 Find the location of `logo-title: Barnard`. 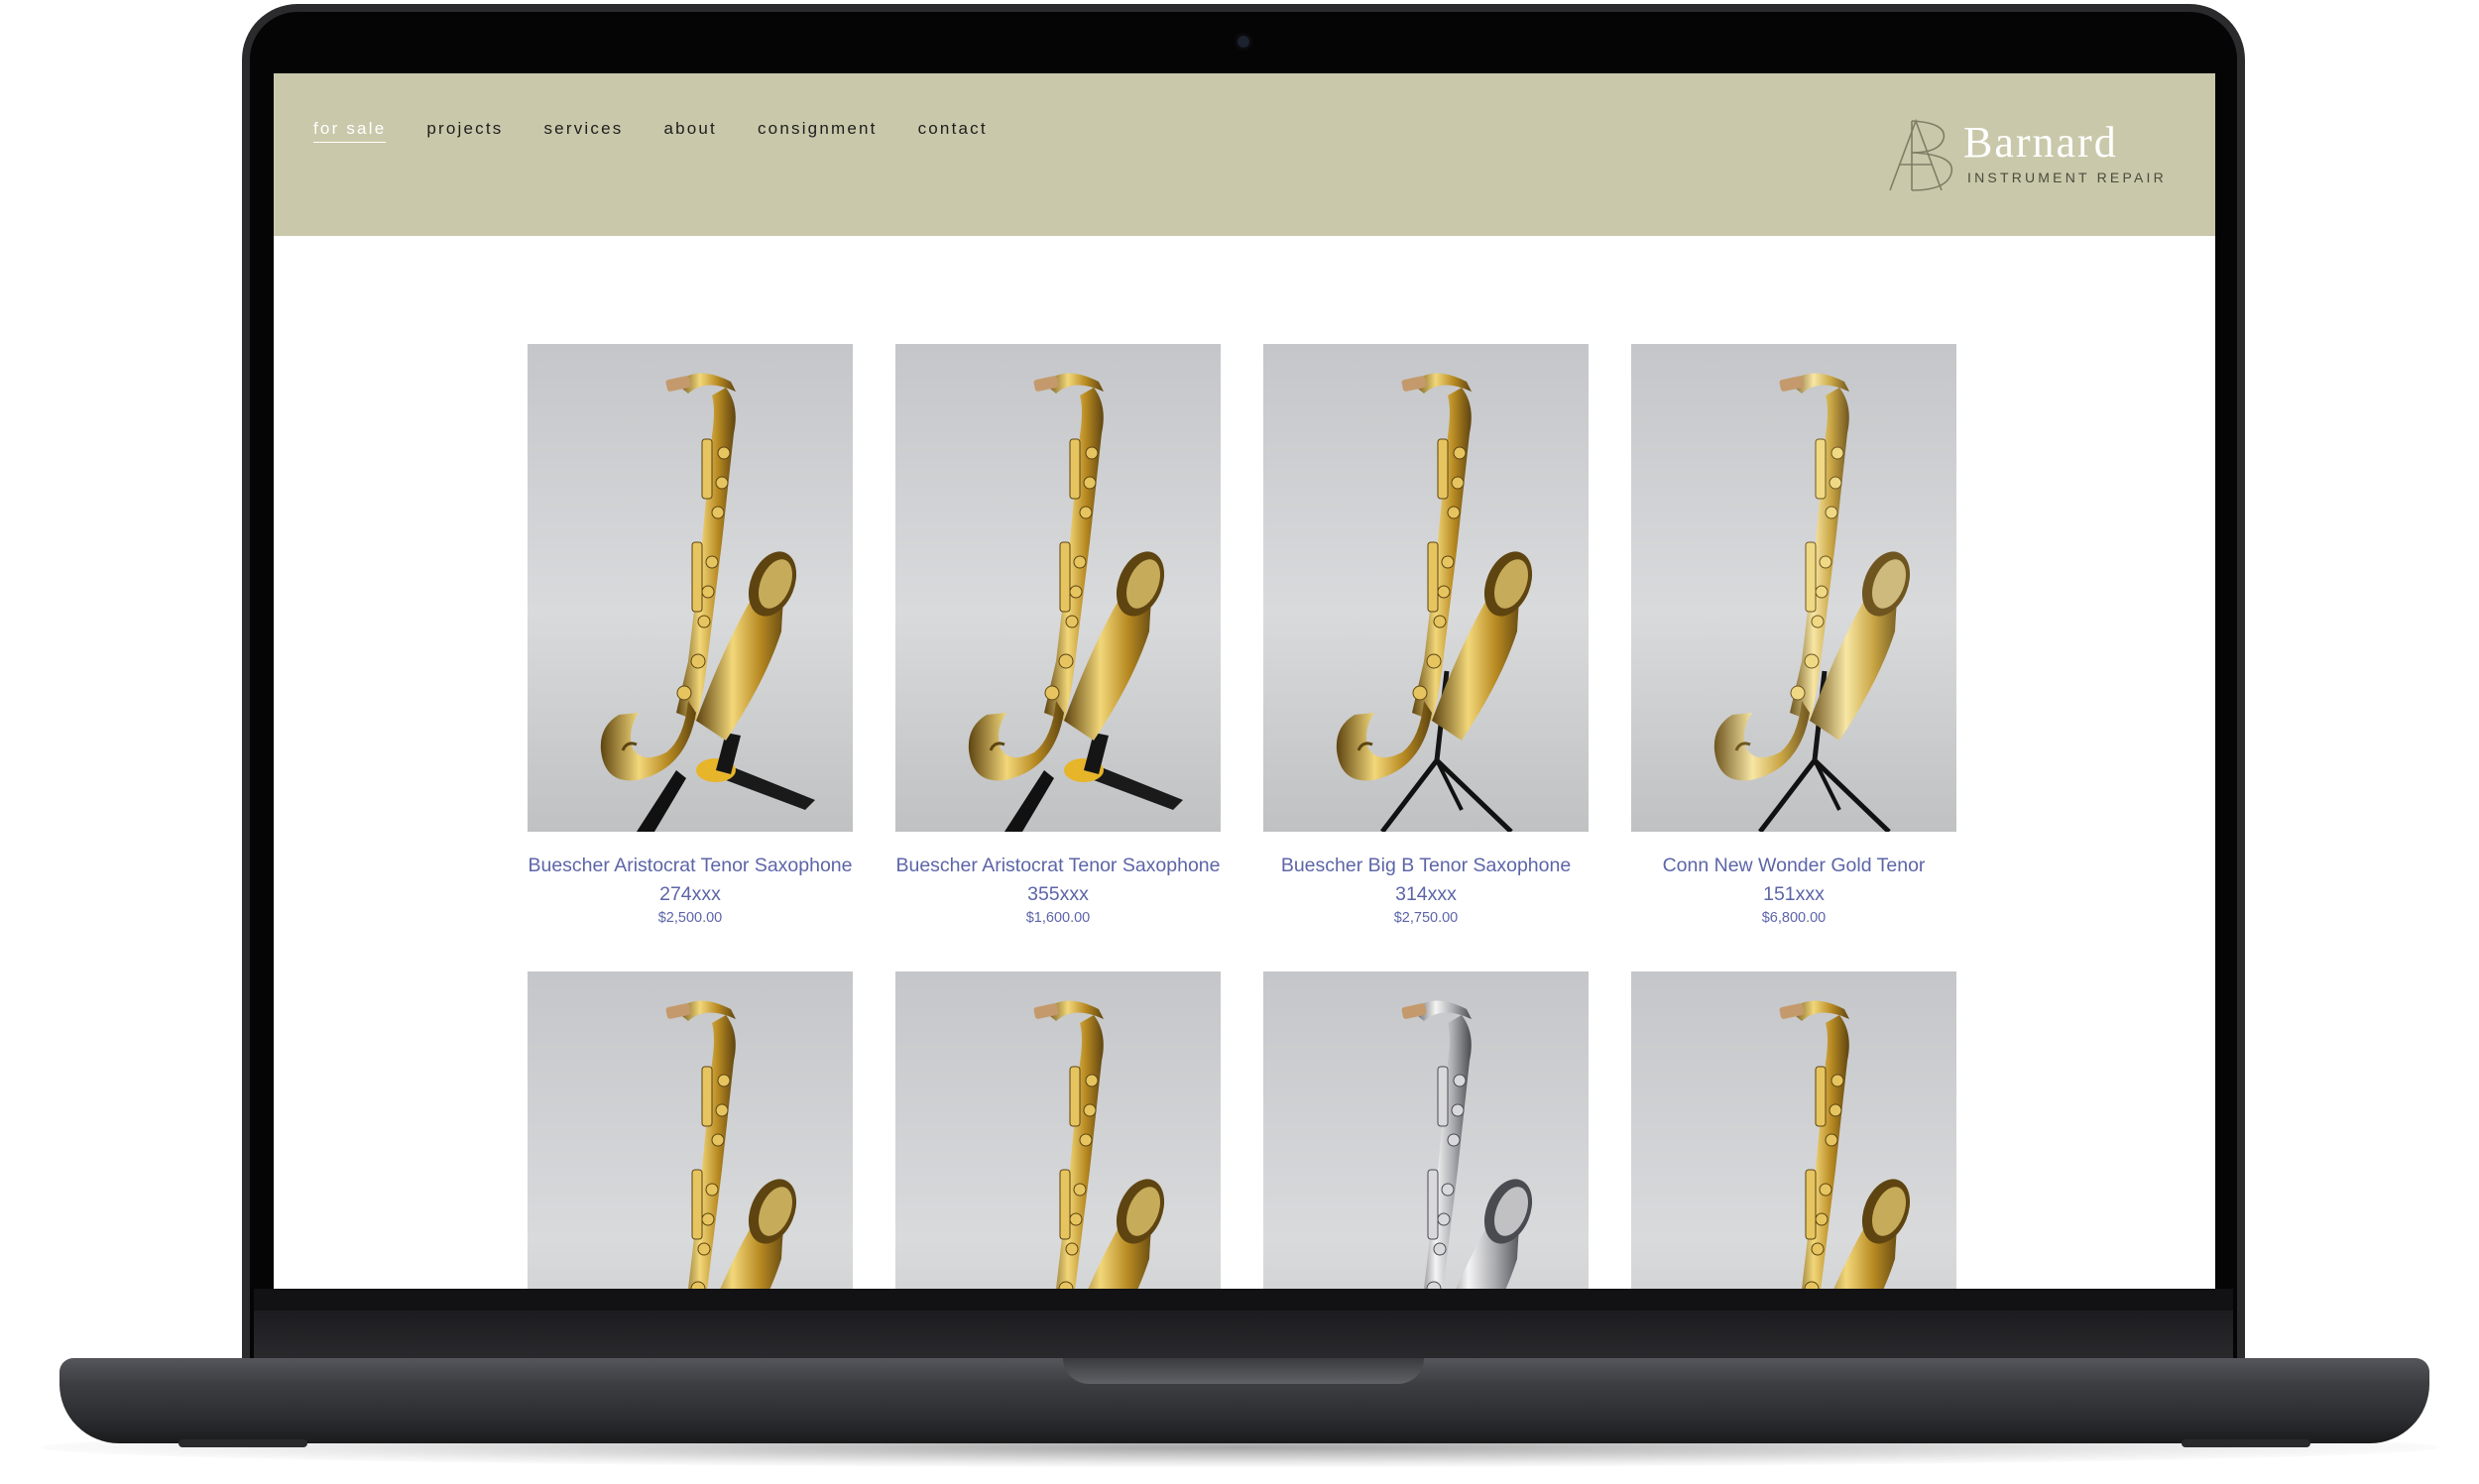

logo-title: Barnard is located at coordinates (2040, 142).